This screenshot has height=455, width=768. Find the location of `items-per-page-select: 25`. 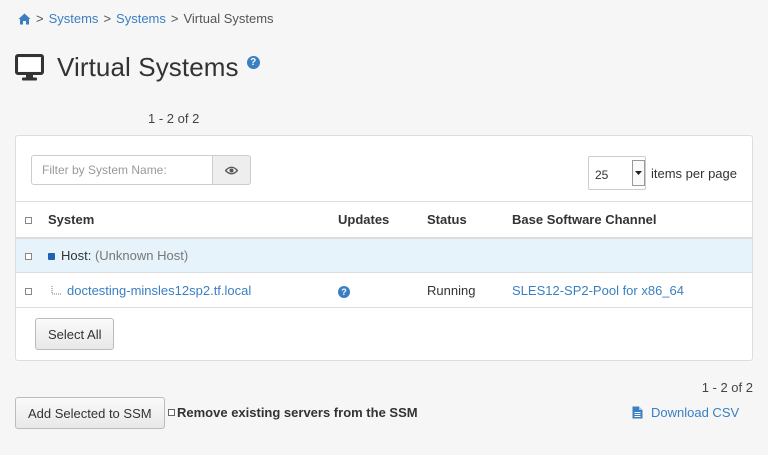

items-per-page-select: 25 is located at coordinates (617, 173).